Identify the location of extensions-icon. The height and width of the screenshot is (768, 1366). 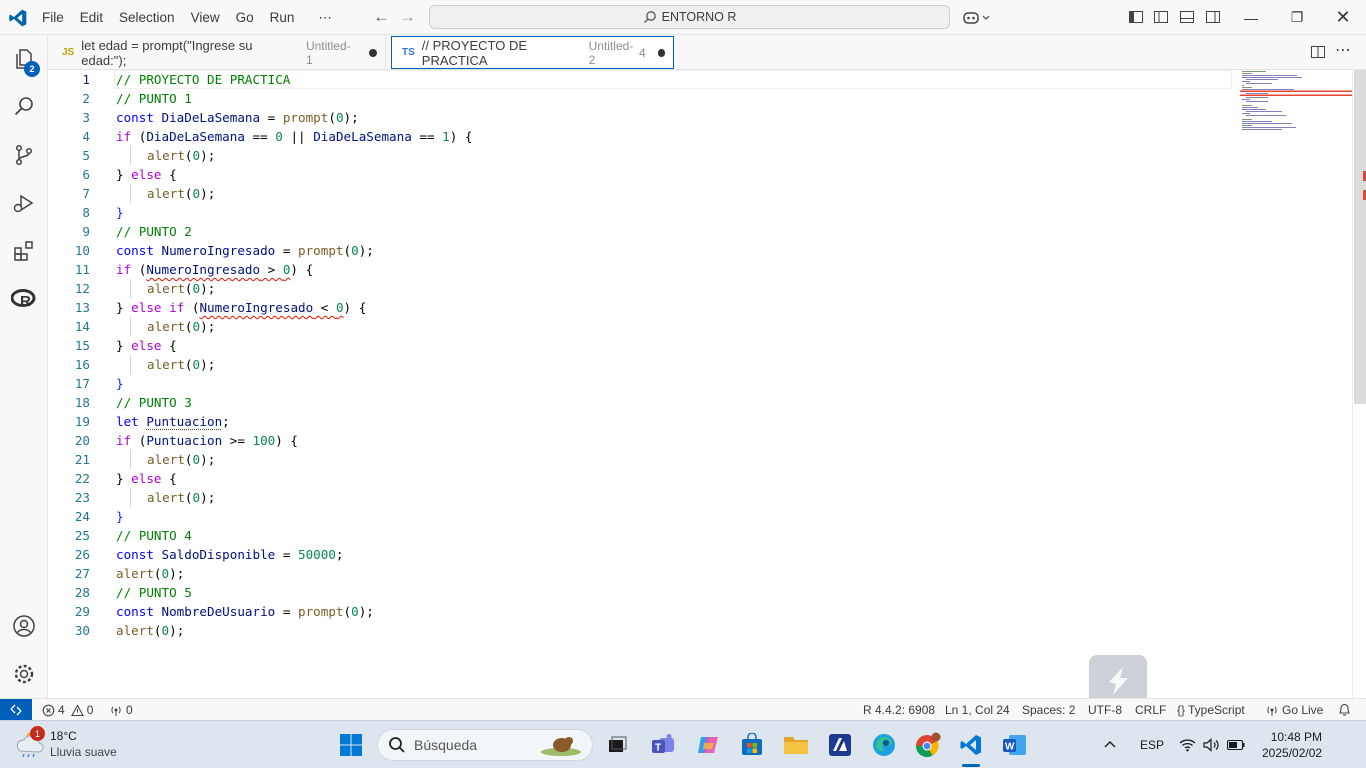
(23, 251).